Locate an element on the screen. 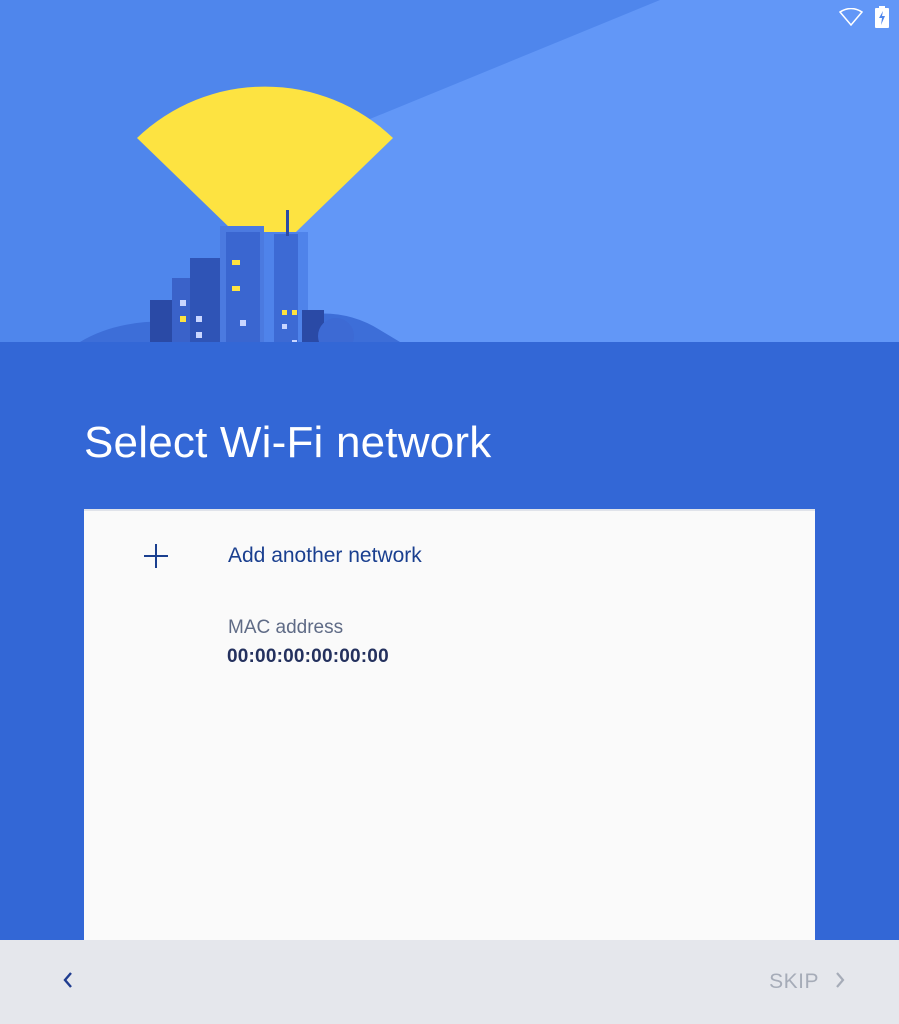  plus-icon is located at coordinates (156, 556).